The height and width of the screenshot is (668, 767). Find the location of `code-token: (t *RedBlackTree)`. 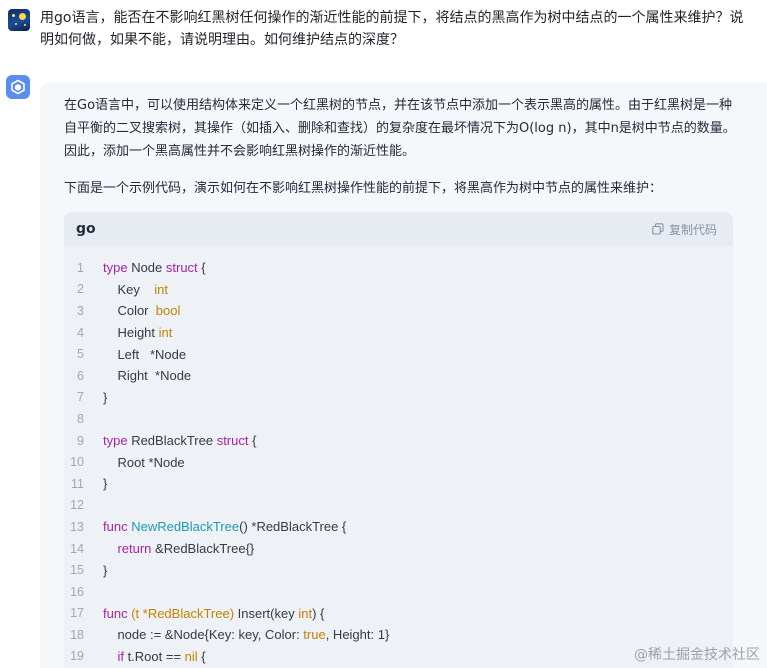

code-token: (t *RedBlackTree) is located at coordinates (183, 613).